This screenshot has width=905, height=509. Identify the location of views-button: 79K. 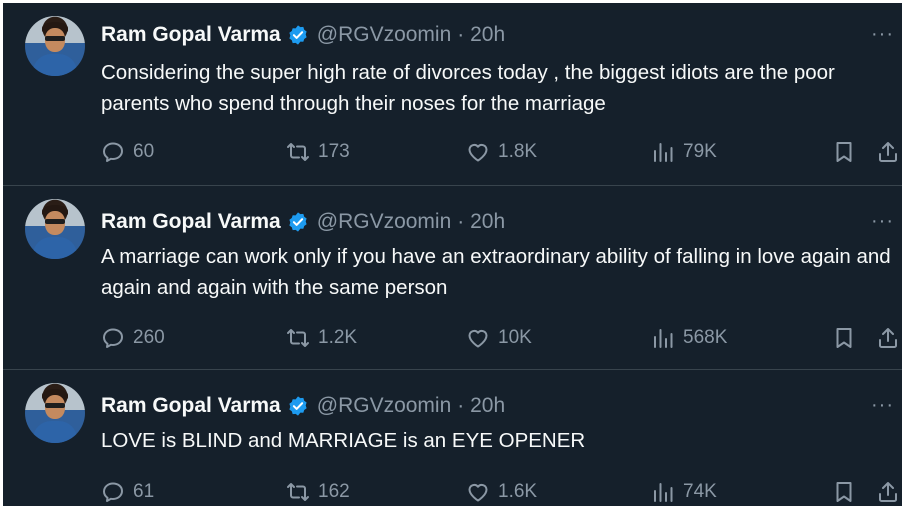
(684, 152).